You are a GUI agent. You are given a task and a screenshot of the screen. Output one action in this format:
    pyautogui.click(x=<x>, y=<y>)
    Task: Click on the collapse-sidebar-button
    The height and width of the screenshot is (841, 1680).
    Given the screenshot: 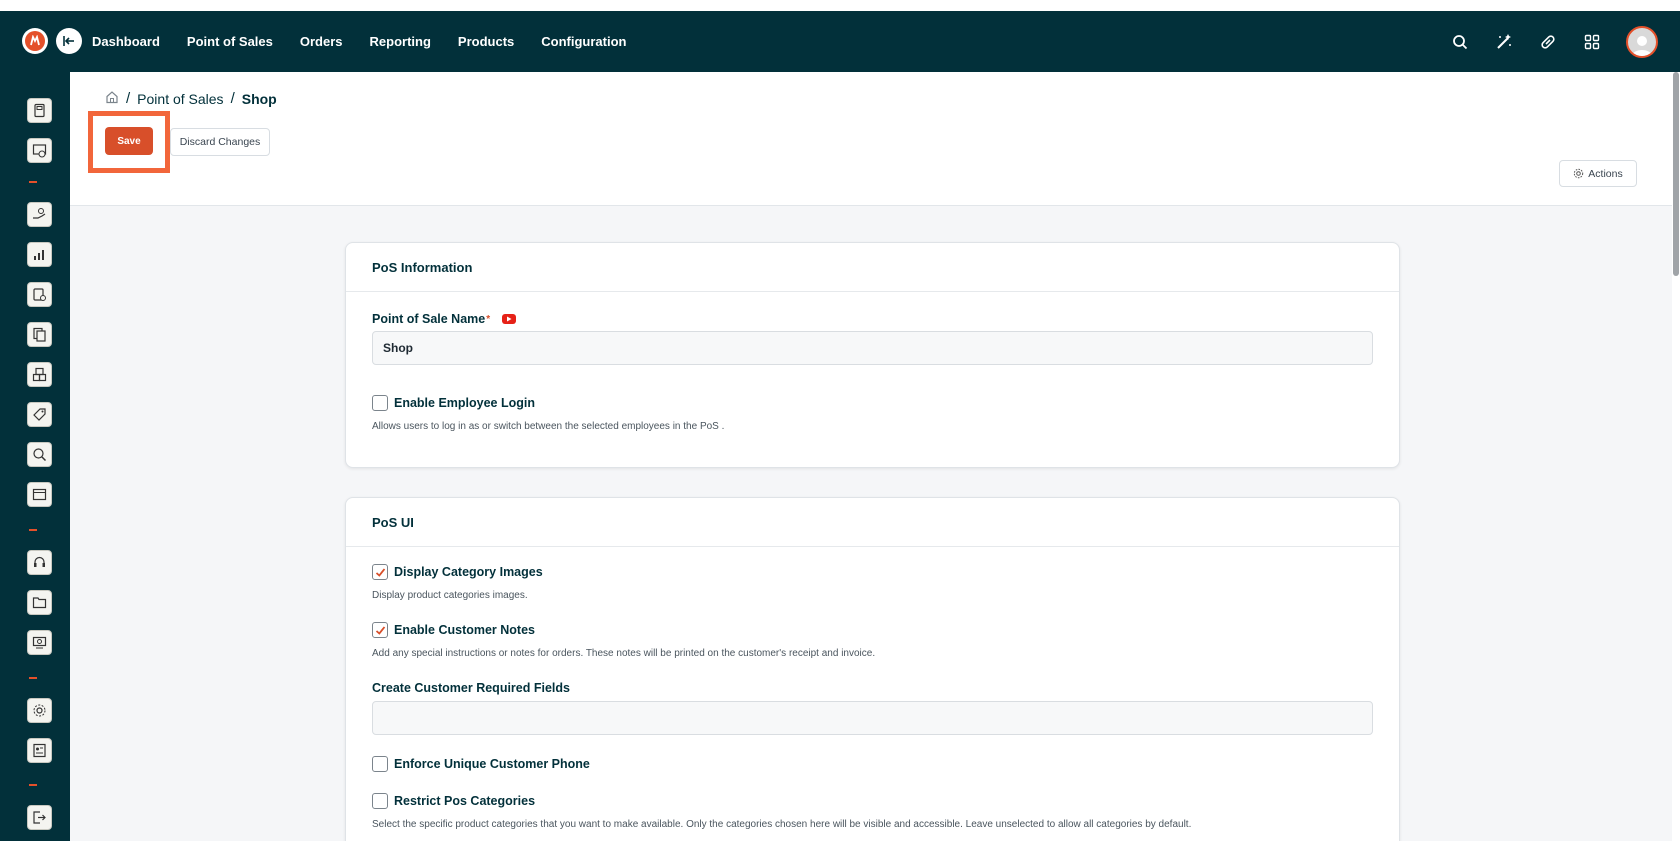 What is the action you would take?
    pyautogui.click(x=69, y=41)
    